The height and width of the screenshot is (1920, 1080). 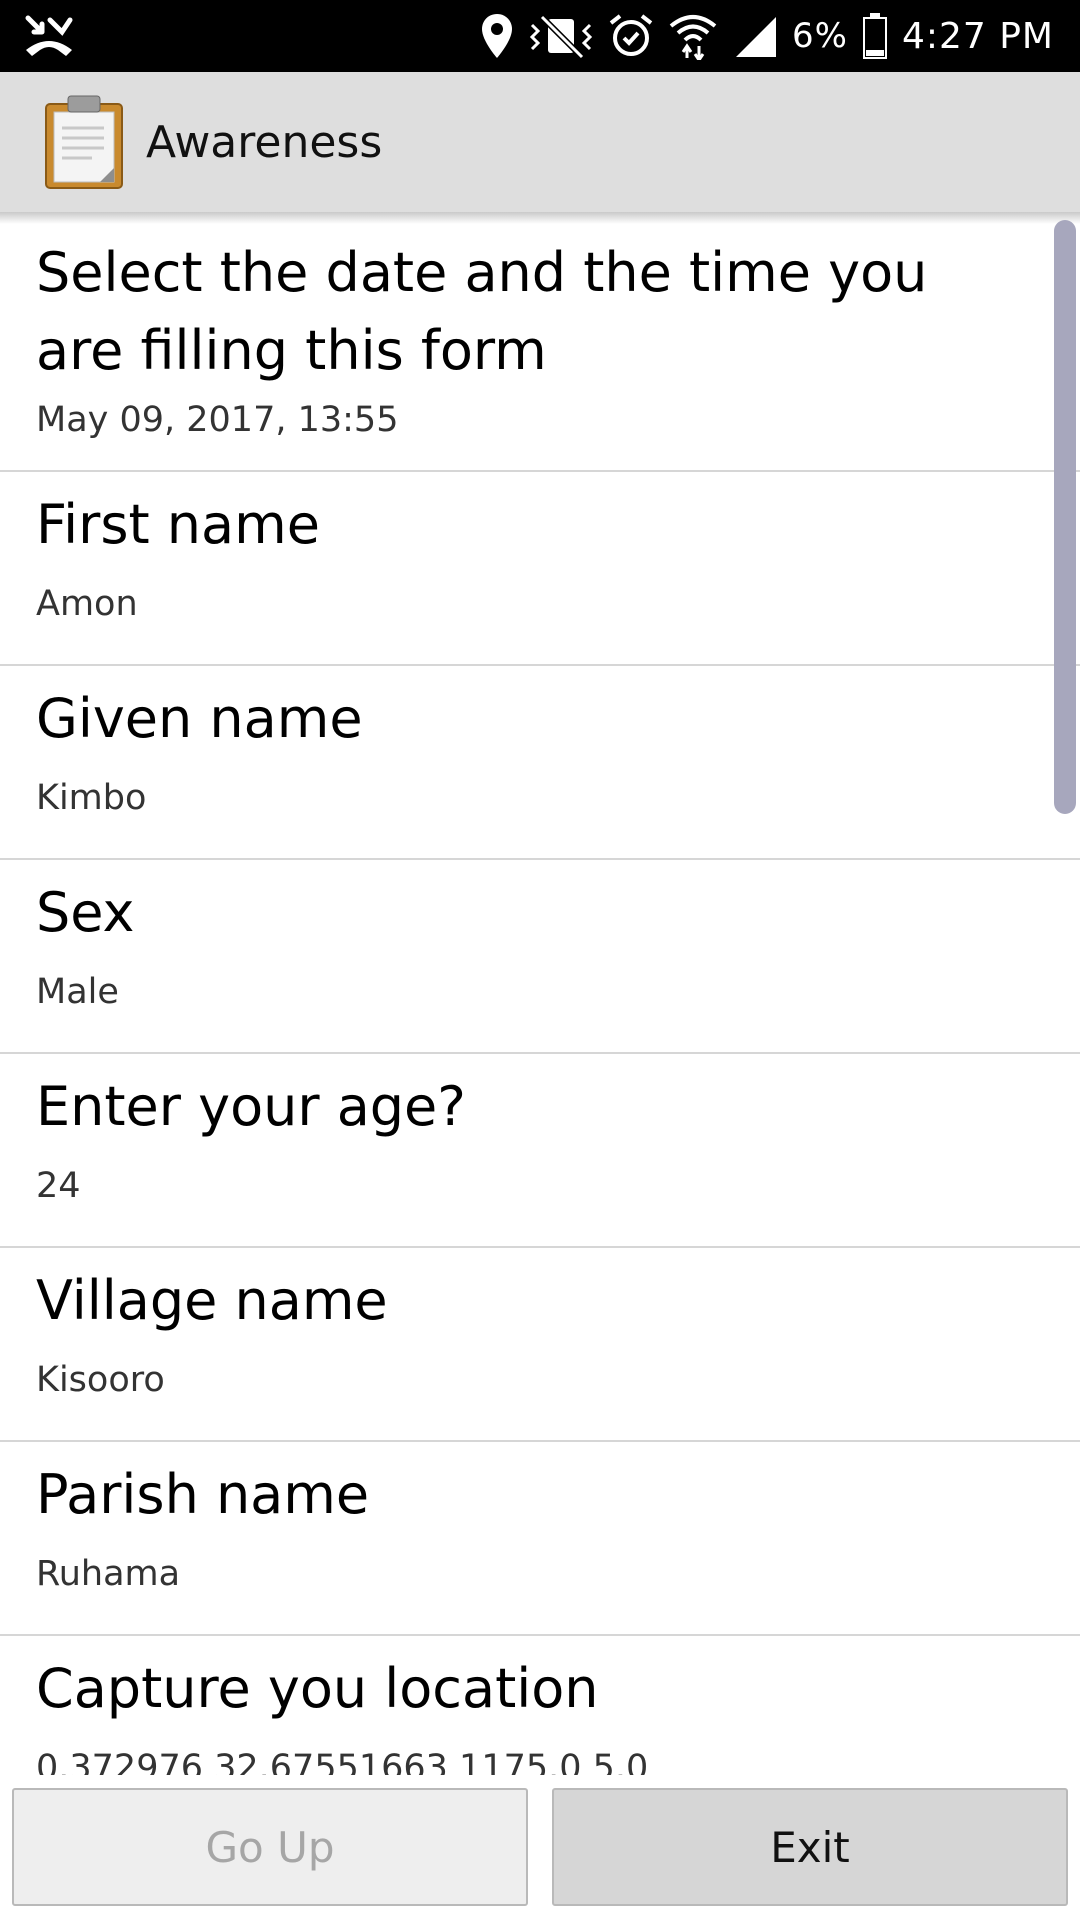 I want to click on signal-icon, so click(x=755, y=37).